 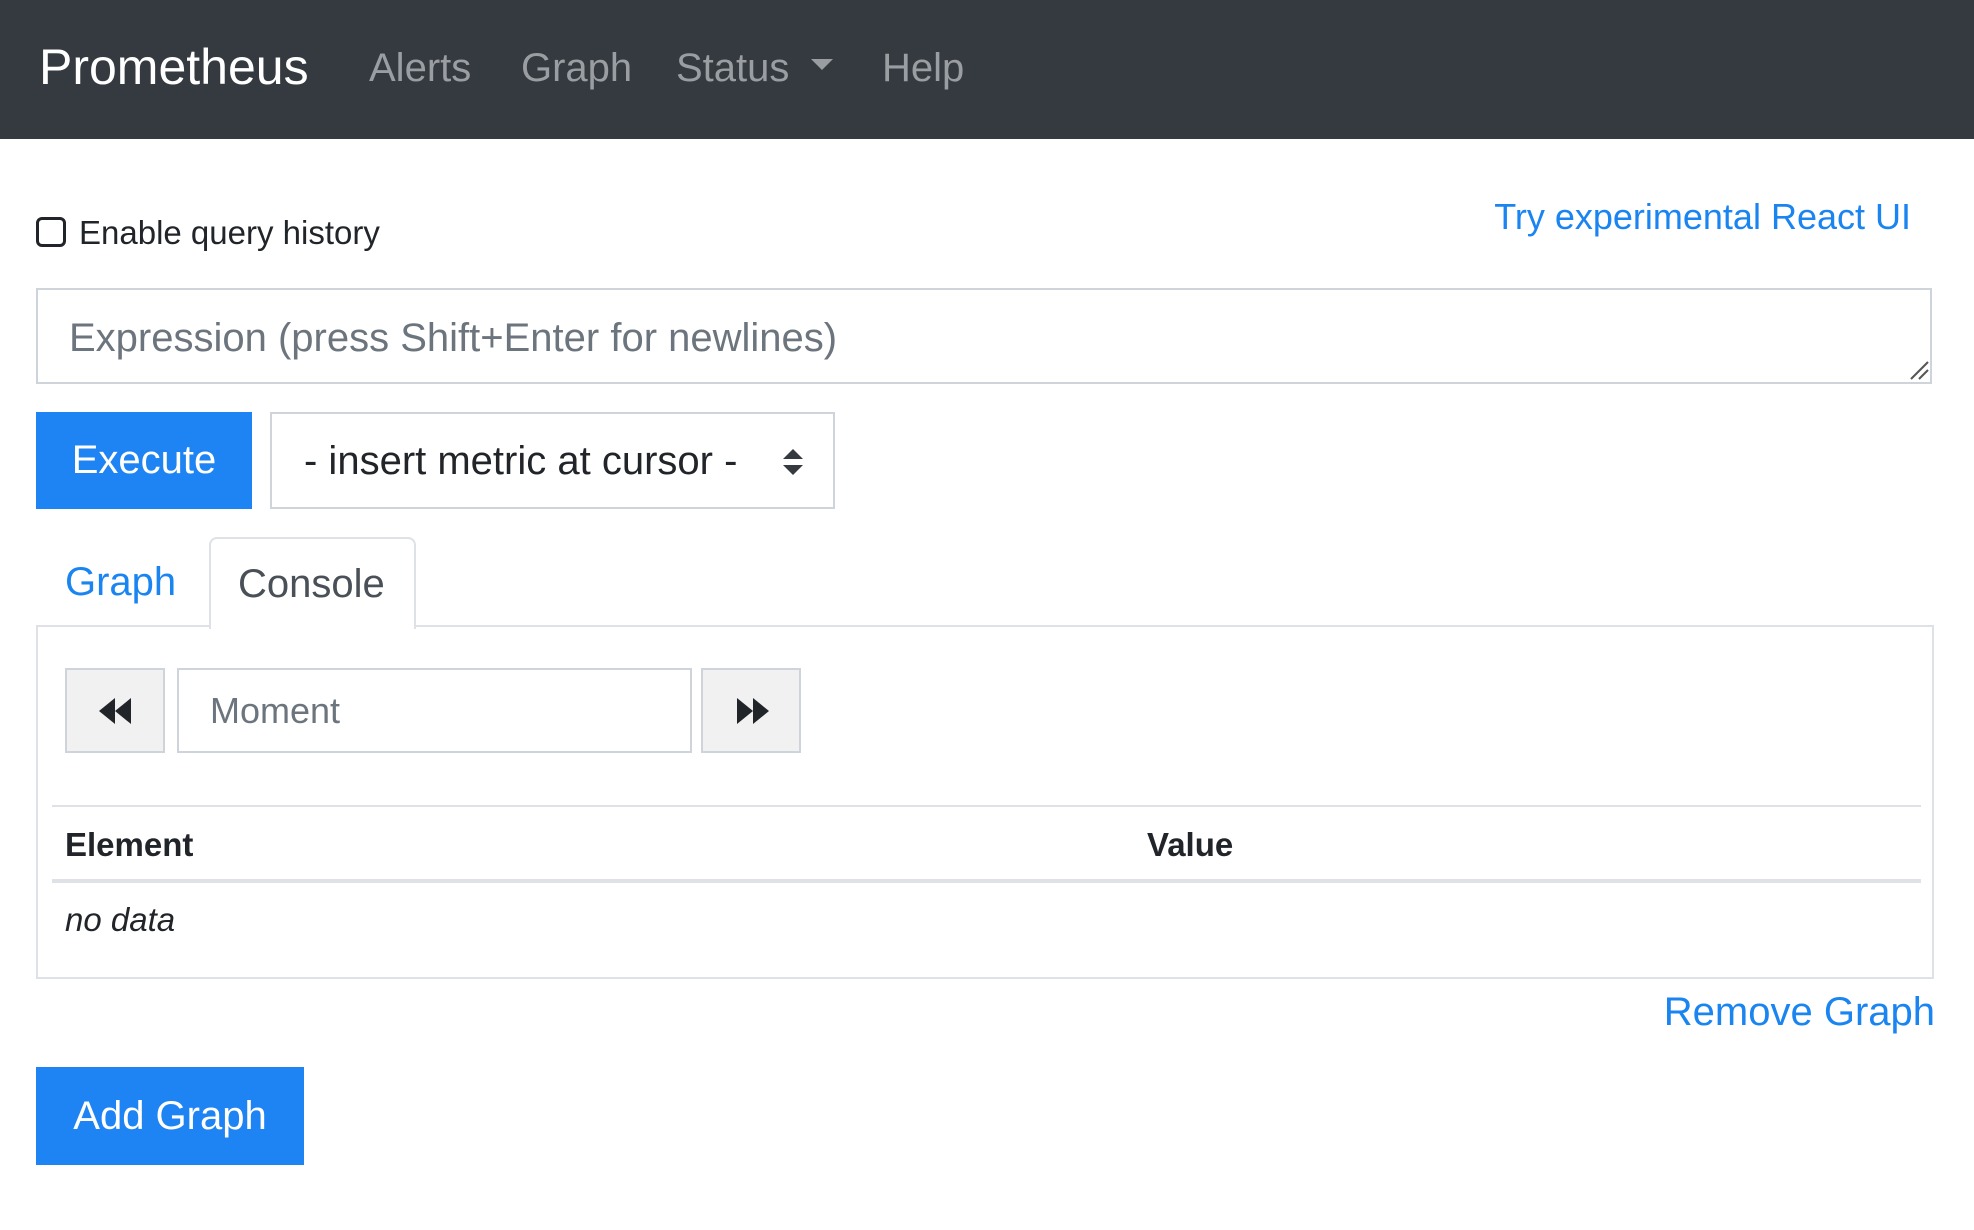 What do you see at coordinates (576, 68) in the screenshot?
I see `nav-item-graph: Graph` at bounding box center [576, 68].